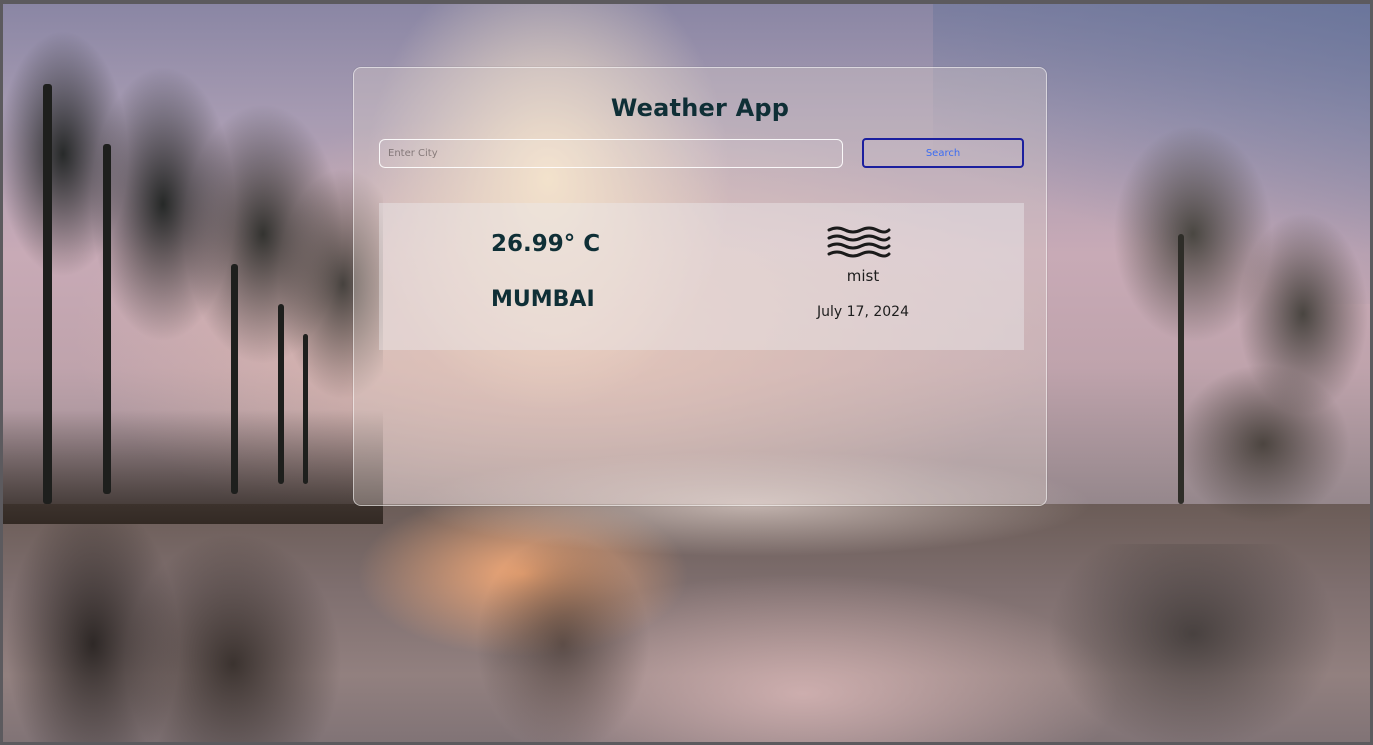 The image size is (1373, 745). I want to click on weather-result-panel: 26.99° C MUMBAI mist July 17, 2024, so click(701, 276).